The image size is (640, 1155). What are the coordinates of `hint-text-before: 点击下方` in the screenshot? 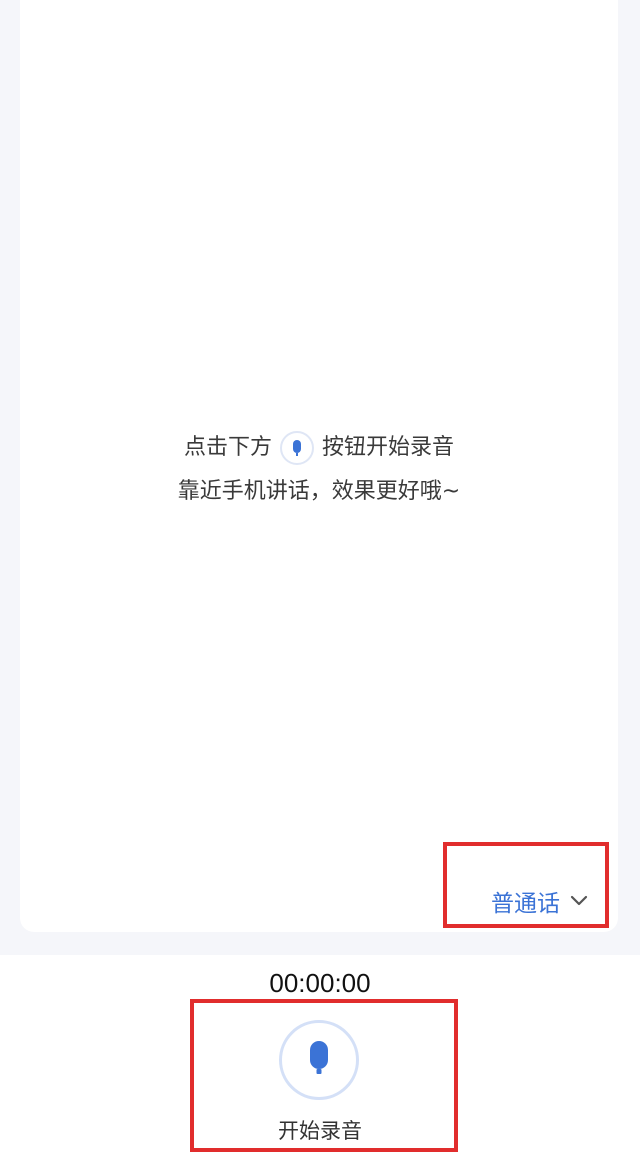 It's located at (227, 447).